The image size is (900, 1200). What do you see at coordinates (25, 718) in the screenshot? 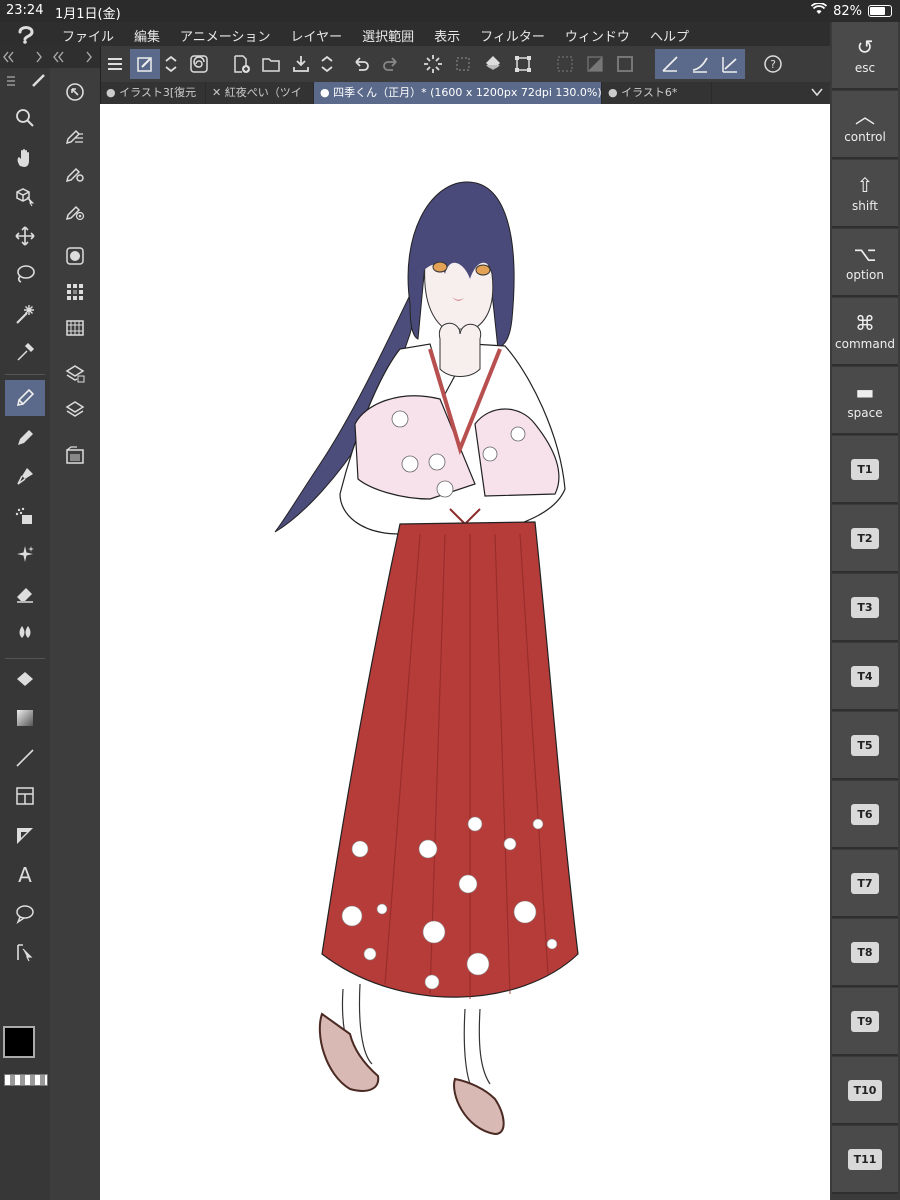
I see `gradient-icon` at bounding box center [25, 718].